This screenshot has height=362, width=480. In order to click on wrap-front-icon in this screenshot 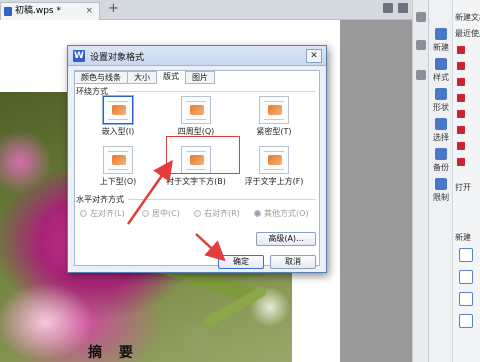, I will do `click(274, 160)`.